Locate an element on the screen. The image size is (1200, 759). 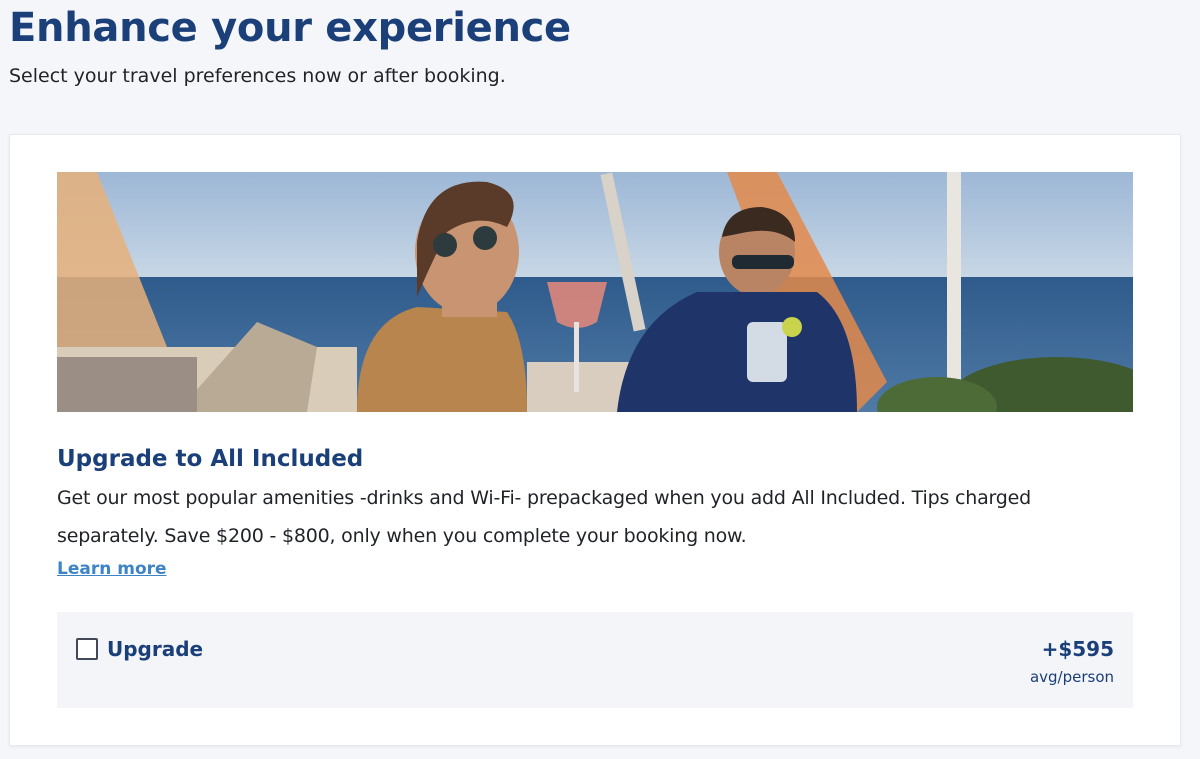
upgrade-price: +$595 is located at coordinates (1077, 649).